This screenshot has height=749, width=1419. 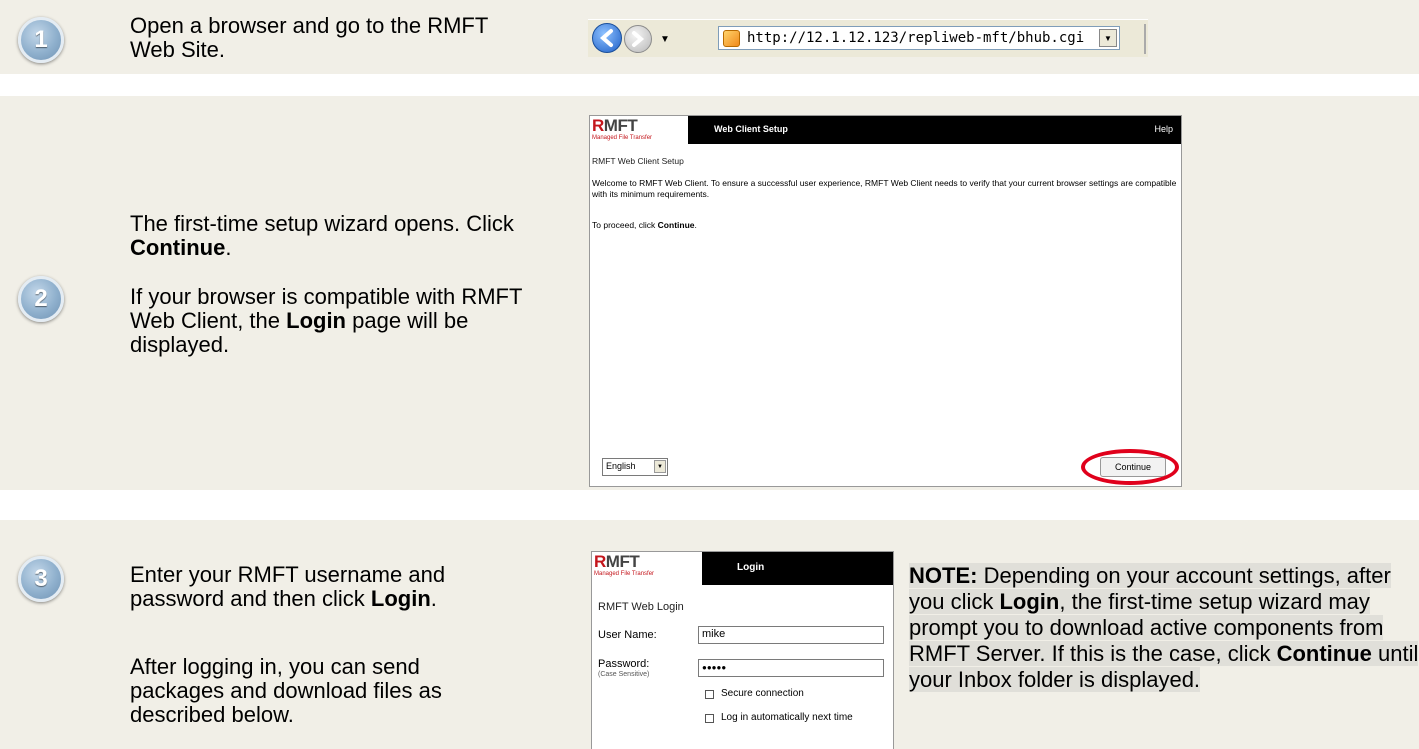 What do you see at coordinates (660, 466) in the screenshot?
I see `chevron-down-icon: ▼` at bounding box center [660, 466].